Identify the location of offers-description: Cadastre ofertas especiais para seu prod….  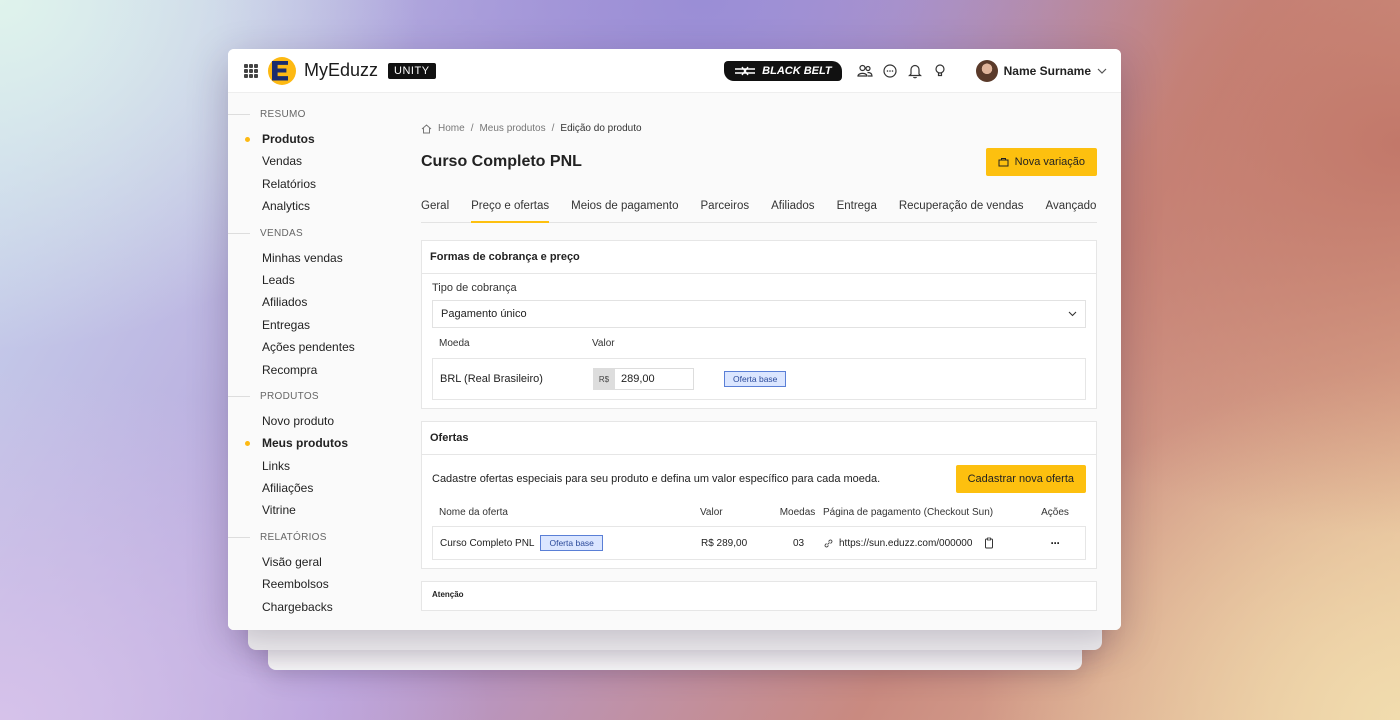
(656, 479).